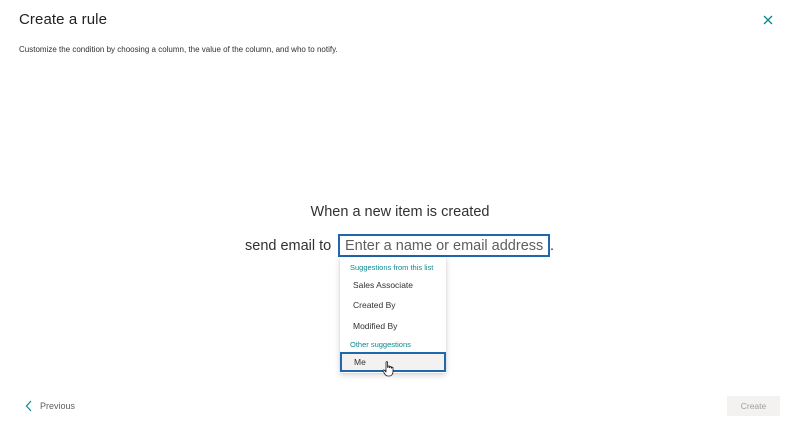 The height and width of the screenshot is (427, 800). Describe the element at coordinates (28, 406) in the screenshot. I see `chevron-left-icon` at that location.